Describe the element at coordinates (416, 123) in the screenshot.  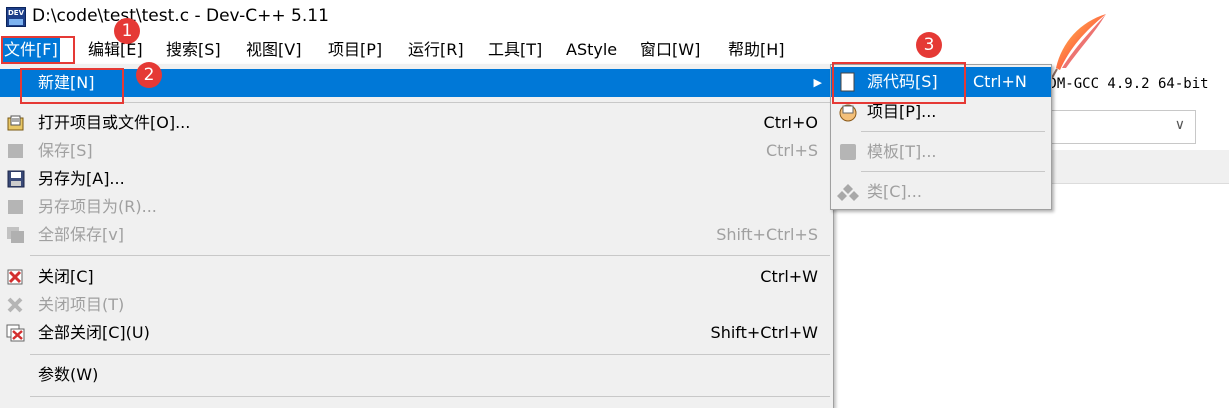
I see `menu-item-open: 打开项目或文件[O]... Ctrl+O` at that location.